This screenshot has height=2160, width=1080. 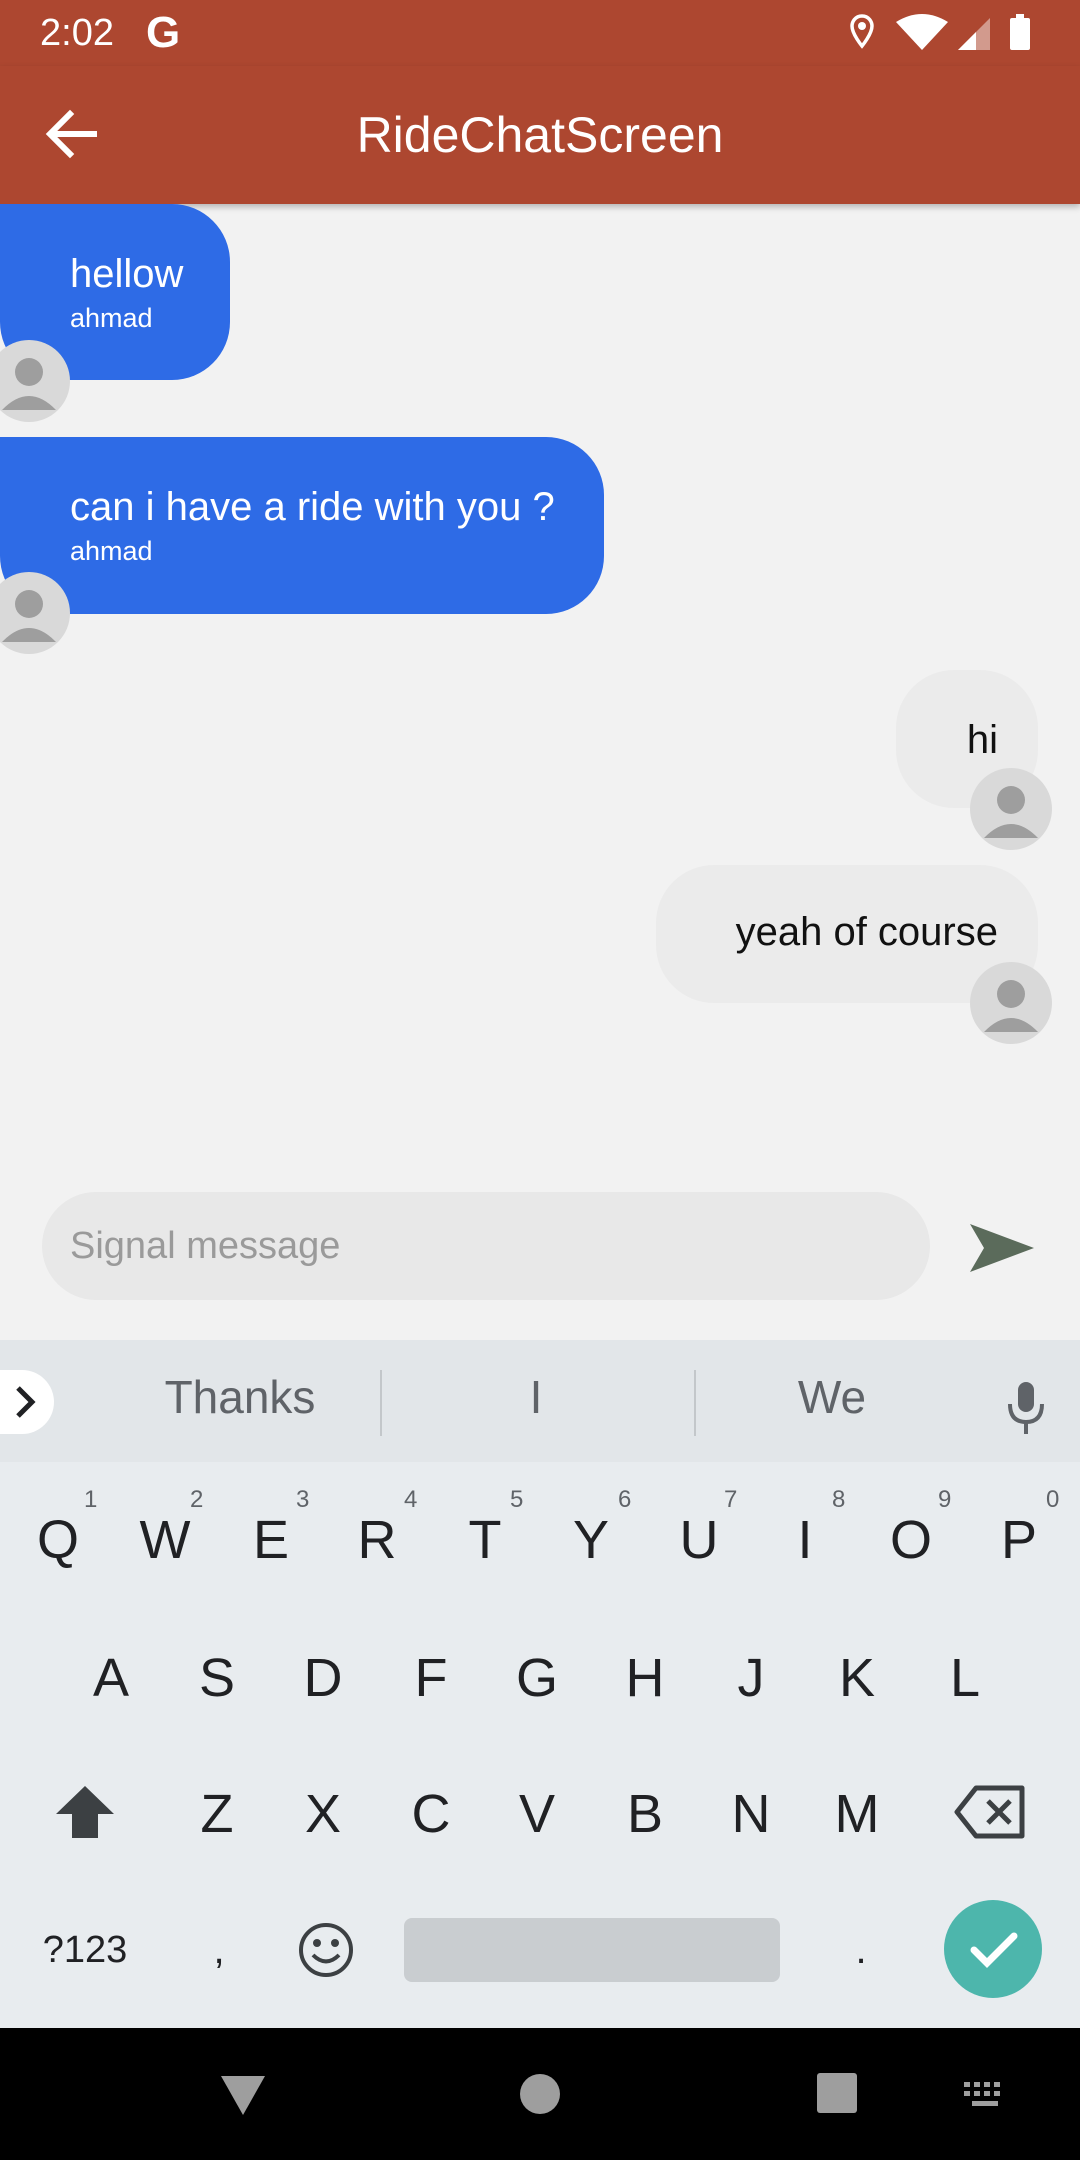 What do you see at coordinates (219, 1950) in the screenshot?
I see `key-comma: ,` at bounding box center [219, 1950].